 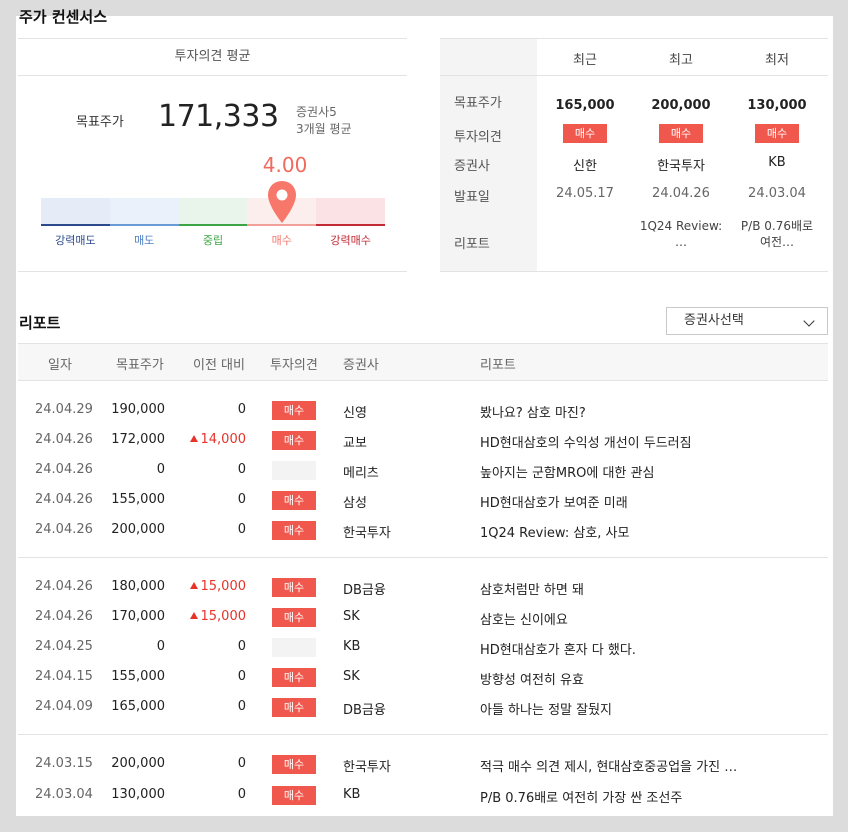 I want to click on score-marker-icon, so click(x=281, y=202).